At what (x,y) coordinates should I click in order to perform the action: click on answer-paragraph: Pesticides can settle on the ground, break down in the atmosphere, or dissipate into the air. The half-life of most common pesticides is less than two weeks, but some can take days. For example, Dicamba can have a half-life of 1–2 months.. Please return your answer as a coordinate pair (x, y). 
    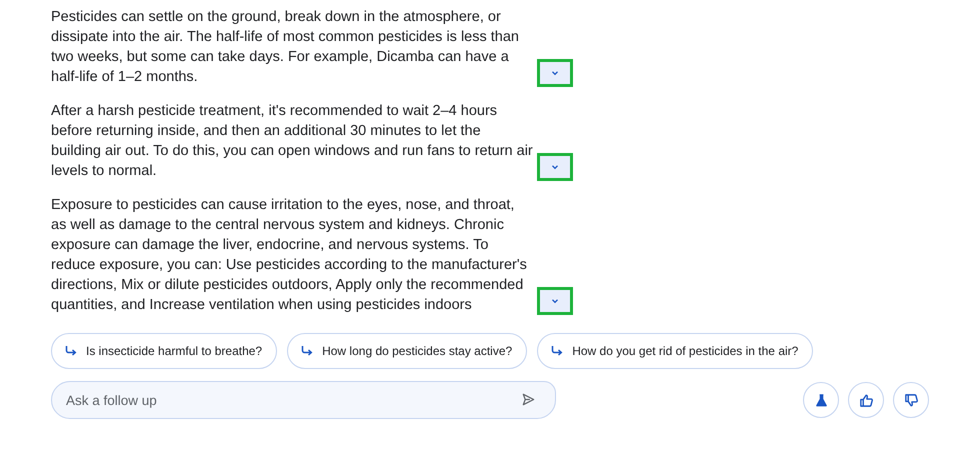
    Looking at the image, I should click on (285, 47).